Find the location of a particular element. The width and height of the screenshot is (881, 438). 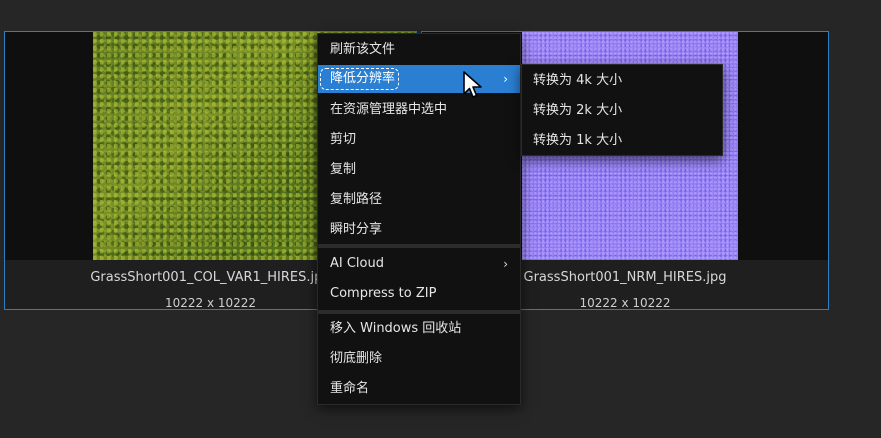

menu-item-label: AI Cloud is located at coordinates (357, 263).